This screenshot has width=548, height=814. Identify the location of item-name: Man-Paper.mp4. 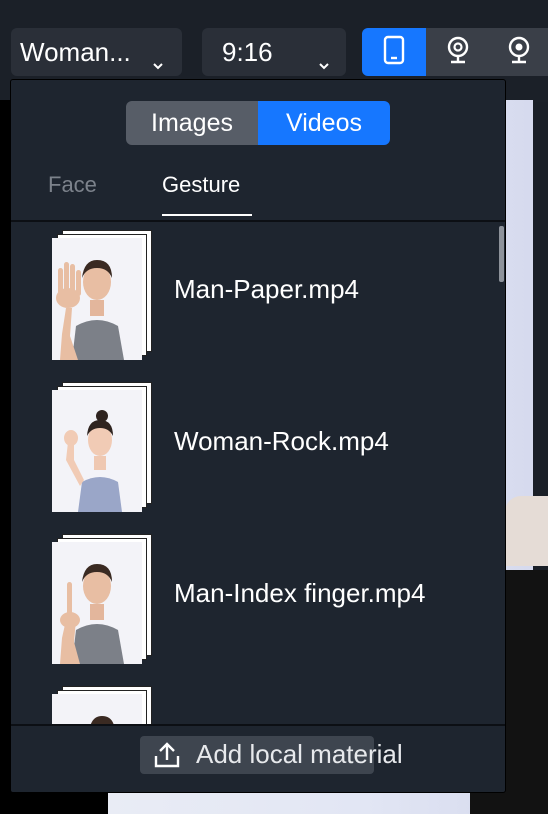
(266, 289).